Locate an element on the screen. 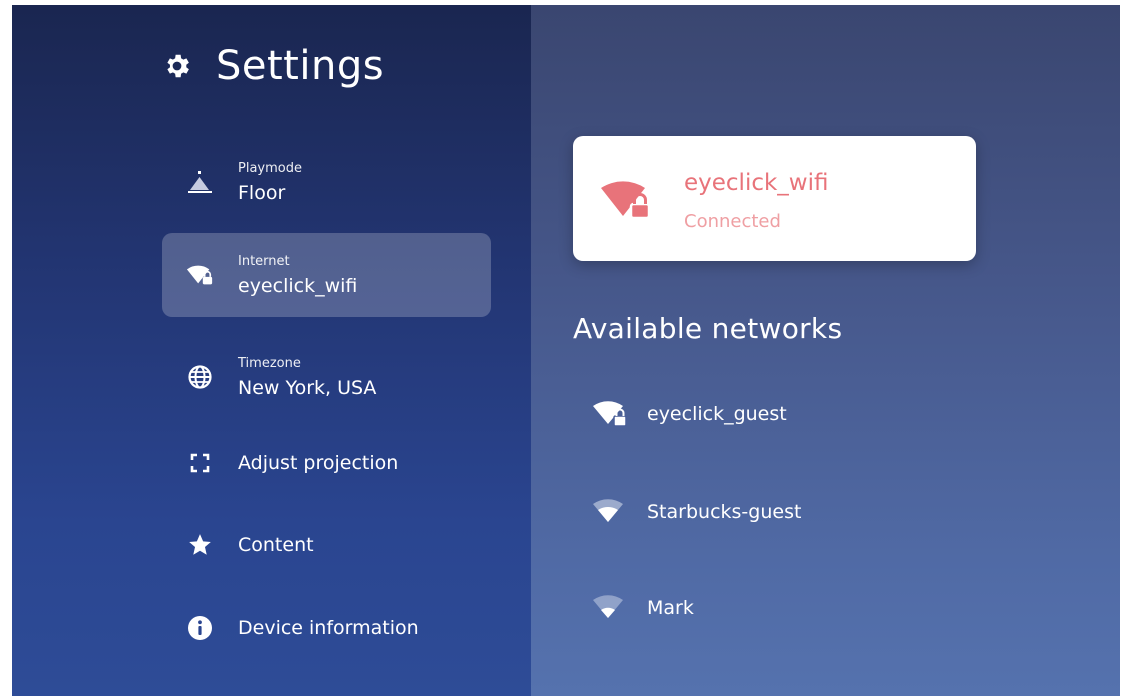 This screenshot has width=1122, height=696. info-icon is located at coordinates (200, 628).